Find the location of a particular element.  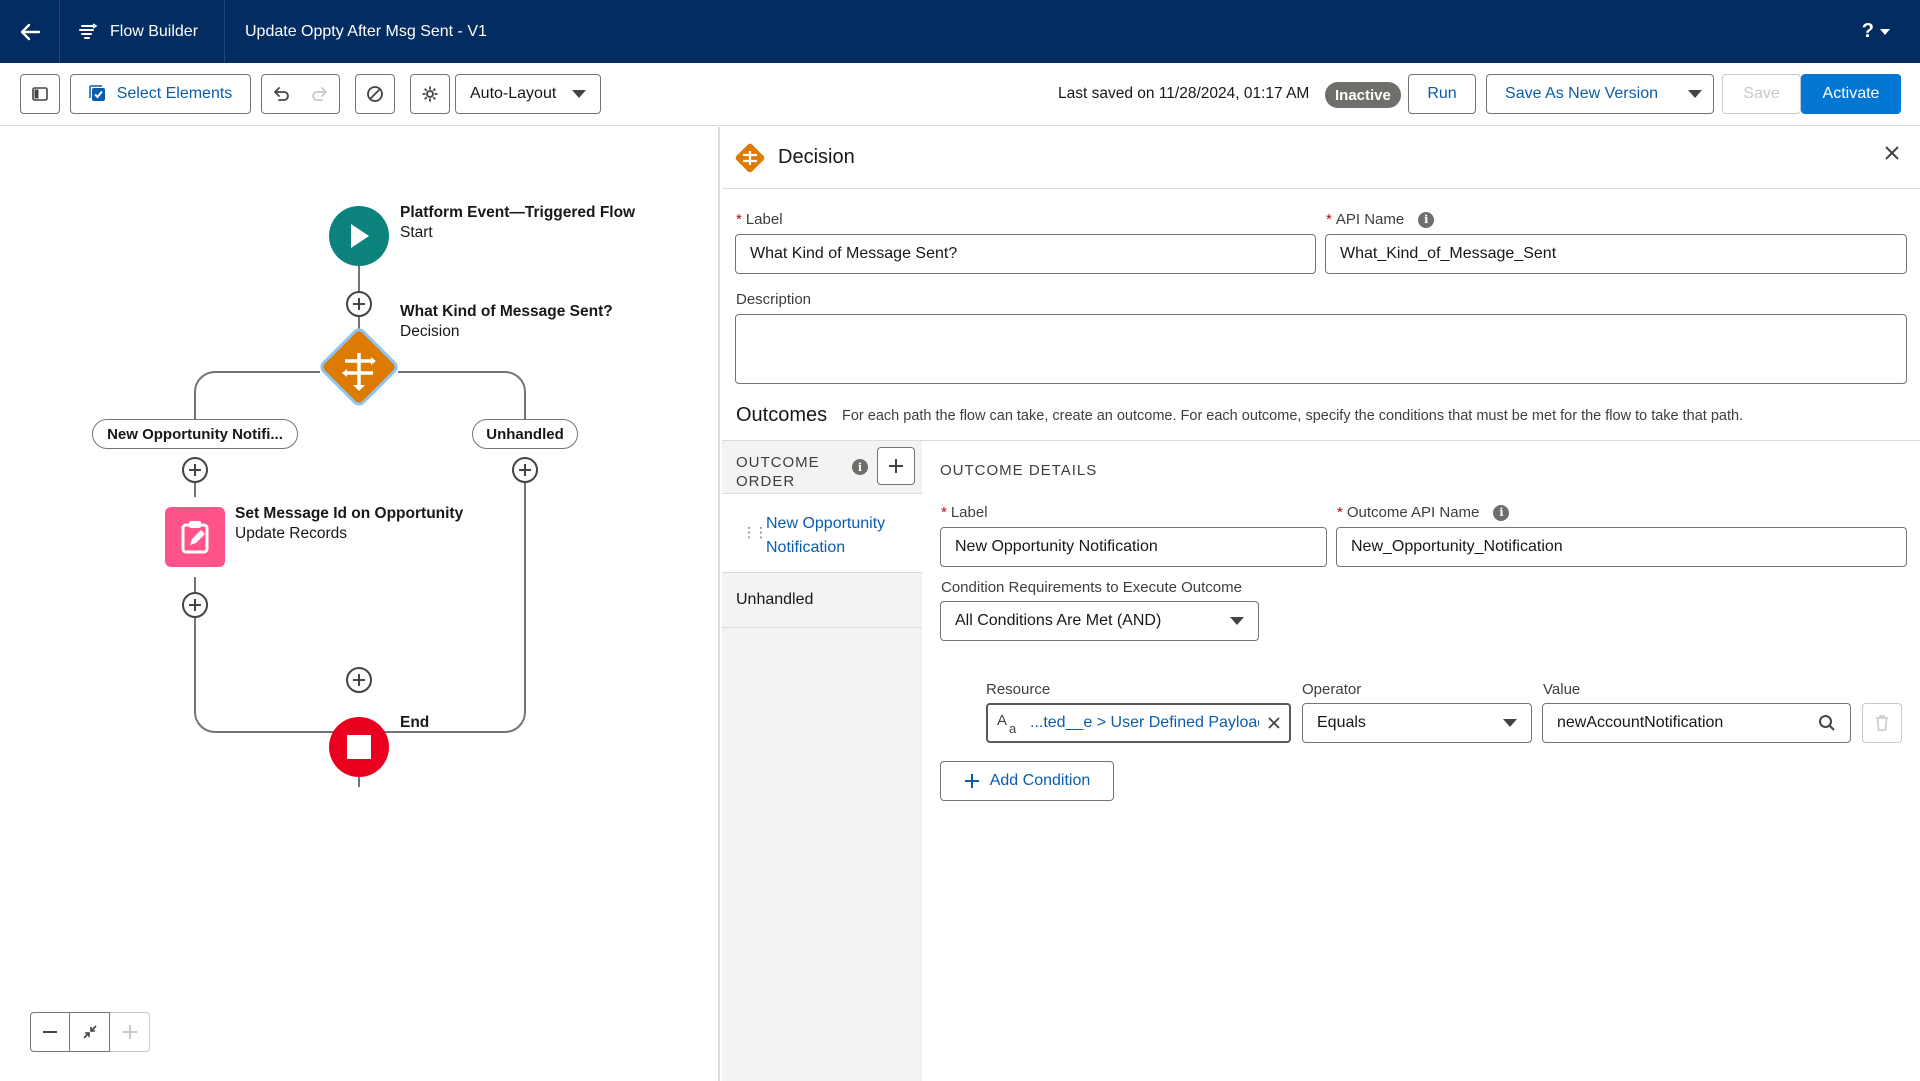

decision-node is located at coordinates (359, 367).